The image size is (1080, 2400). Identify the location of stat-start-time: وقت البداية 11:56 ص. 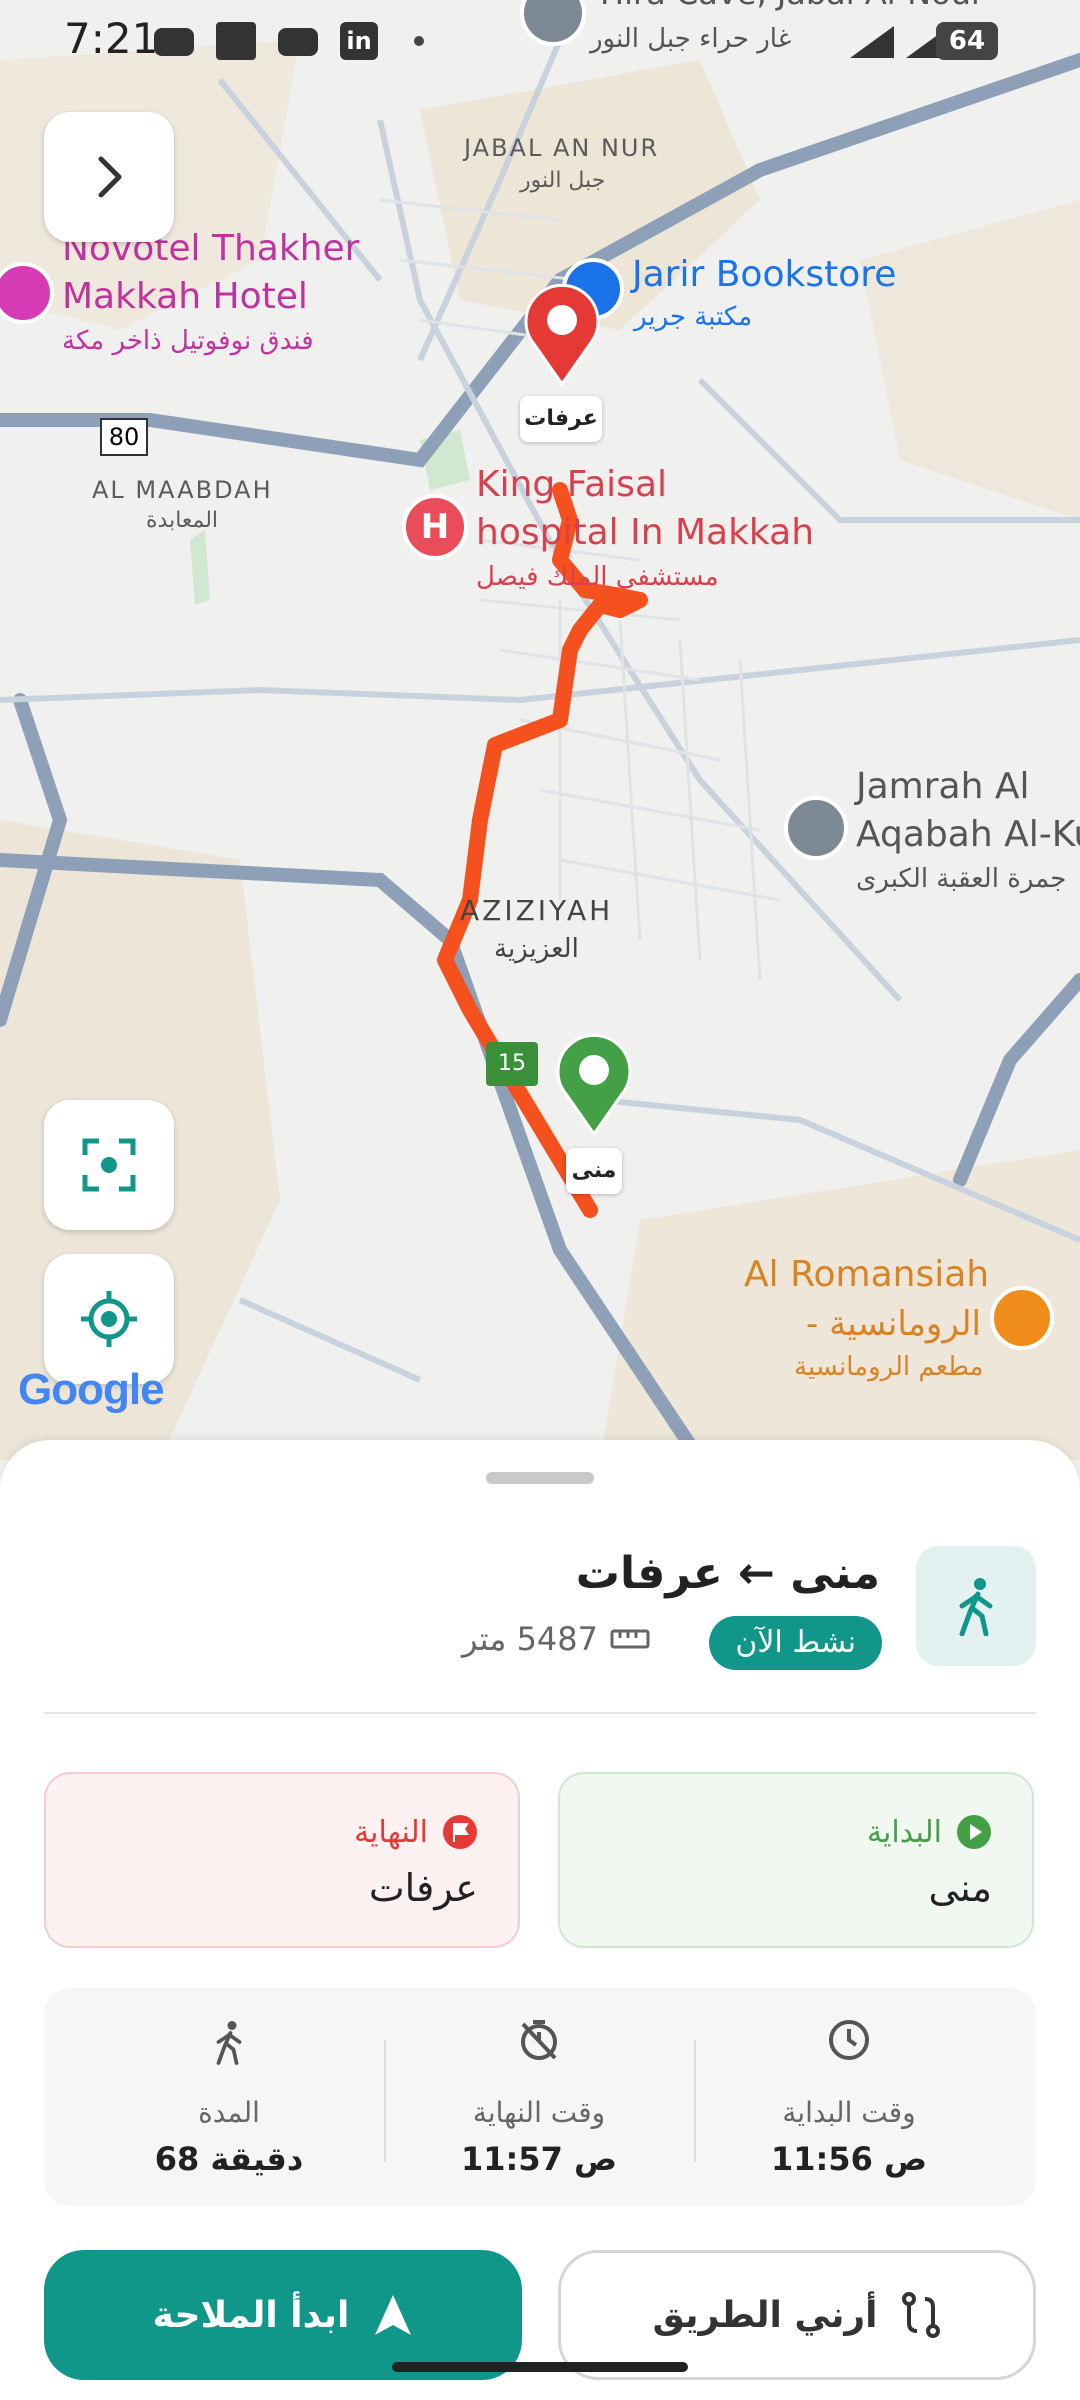
(849, 2097).